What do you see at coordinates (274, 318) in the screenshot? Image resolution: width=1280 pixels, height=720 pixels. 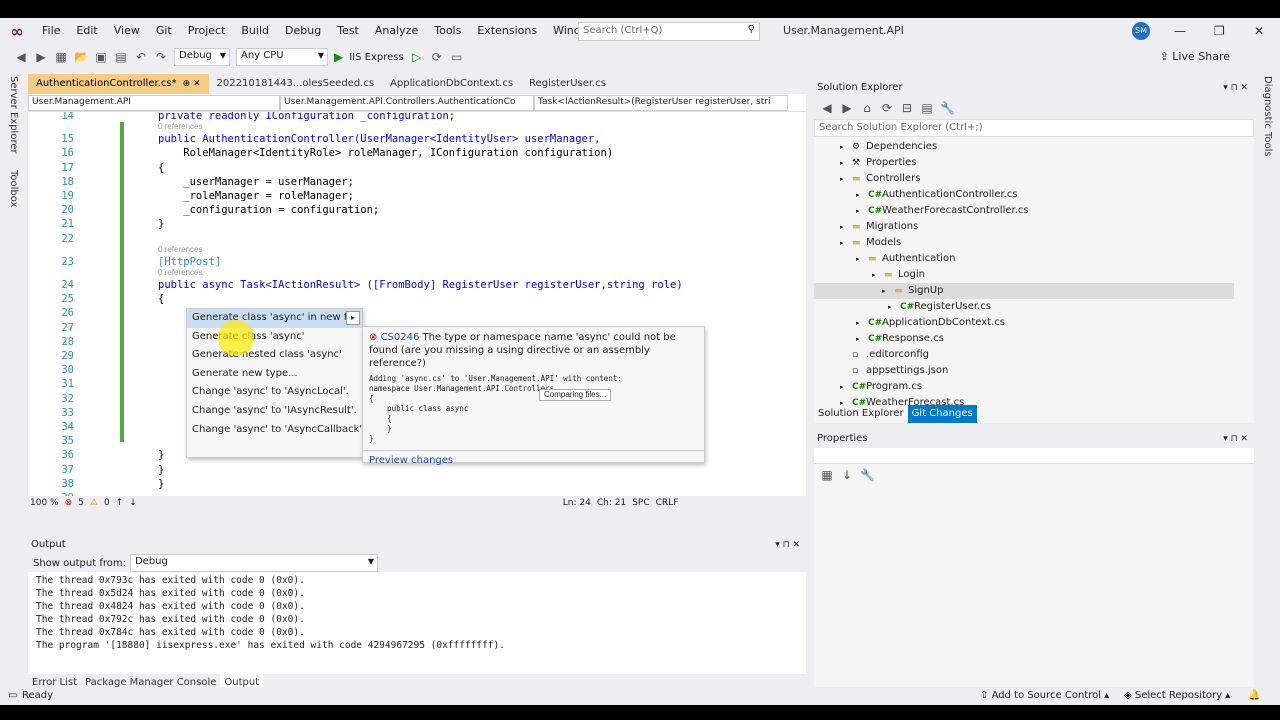 I see `quick-action-item: Generate class 'async' in new file ▸` at bounding box center [274, 318].